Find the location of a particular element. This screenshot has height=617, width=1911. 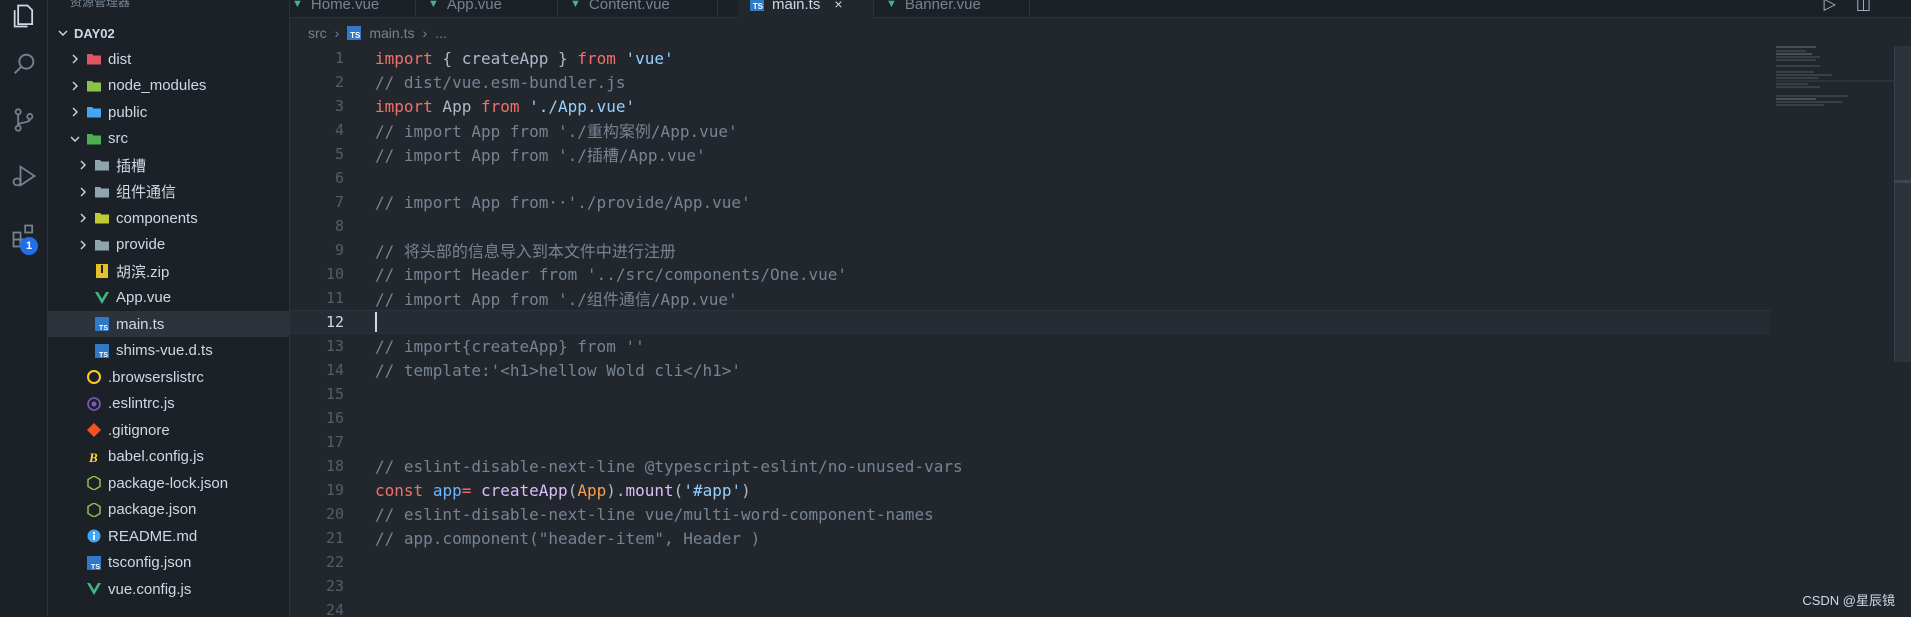

current-code-line: 12 is located at coordinates (1030, 322).